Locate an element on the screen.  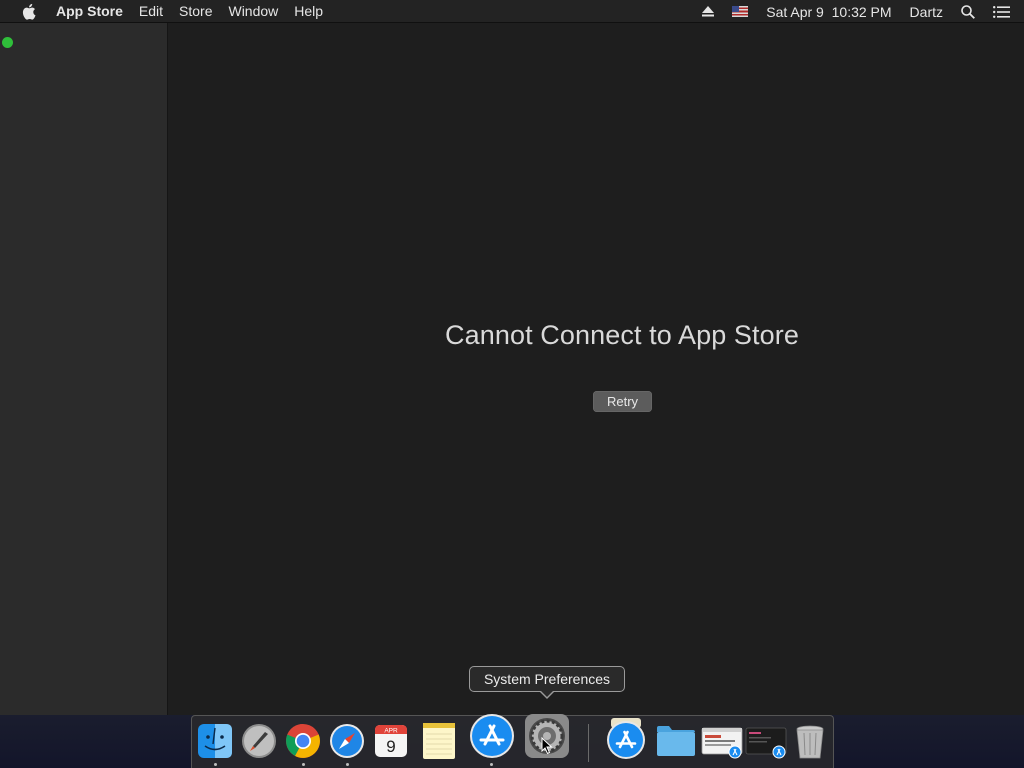
sidebar is located at coordinates (84, 369).